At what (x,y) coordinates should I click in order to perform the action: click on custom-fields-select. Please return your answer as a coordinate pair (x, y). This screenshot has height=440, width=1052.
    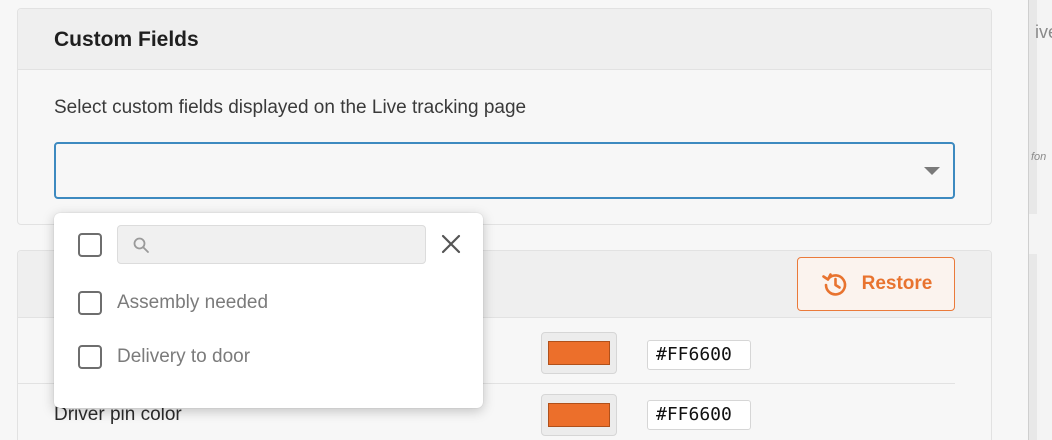
    Looking at the image, I should click on (504, 170).